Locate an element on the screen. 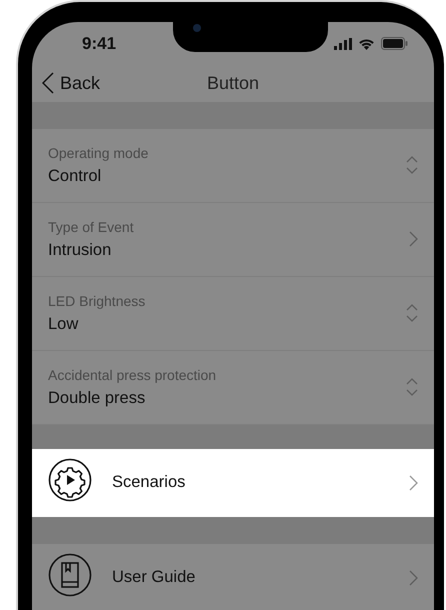 This screenshot has width=446, height=610. menu-label: User Guide is located at coordinates (154, 577).